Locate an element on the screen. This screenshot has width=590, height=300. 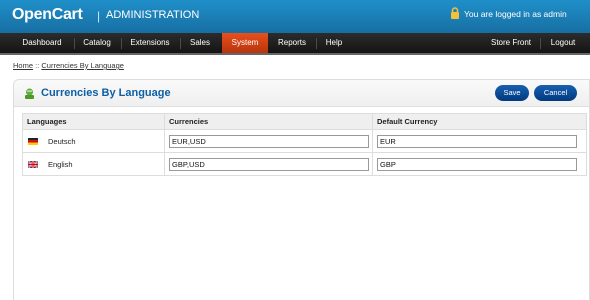
menu-logout: Logout is located at coordinates (563, 43).